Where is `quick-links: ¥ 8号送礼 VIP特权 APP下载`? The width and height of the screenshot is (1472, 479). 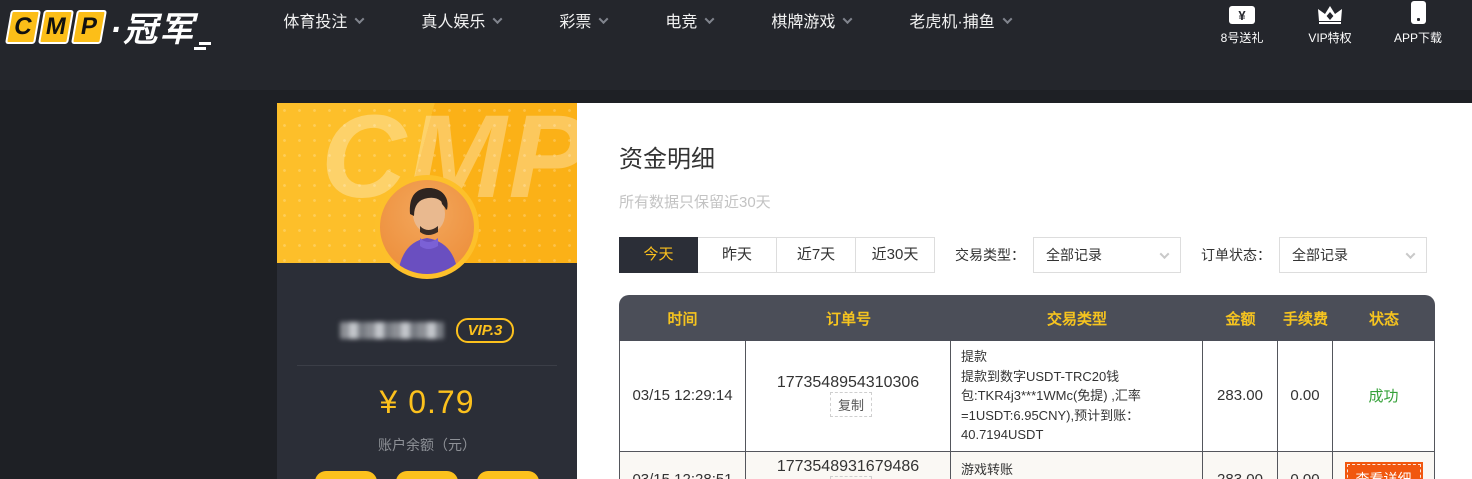 quick-links: ¥ 8号送礼 VIP特权 APP下载 is located at coordinates (1330, 23).